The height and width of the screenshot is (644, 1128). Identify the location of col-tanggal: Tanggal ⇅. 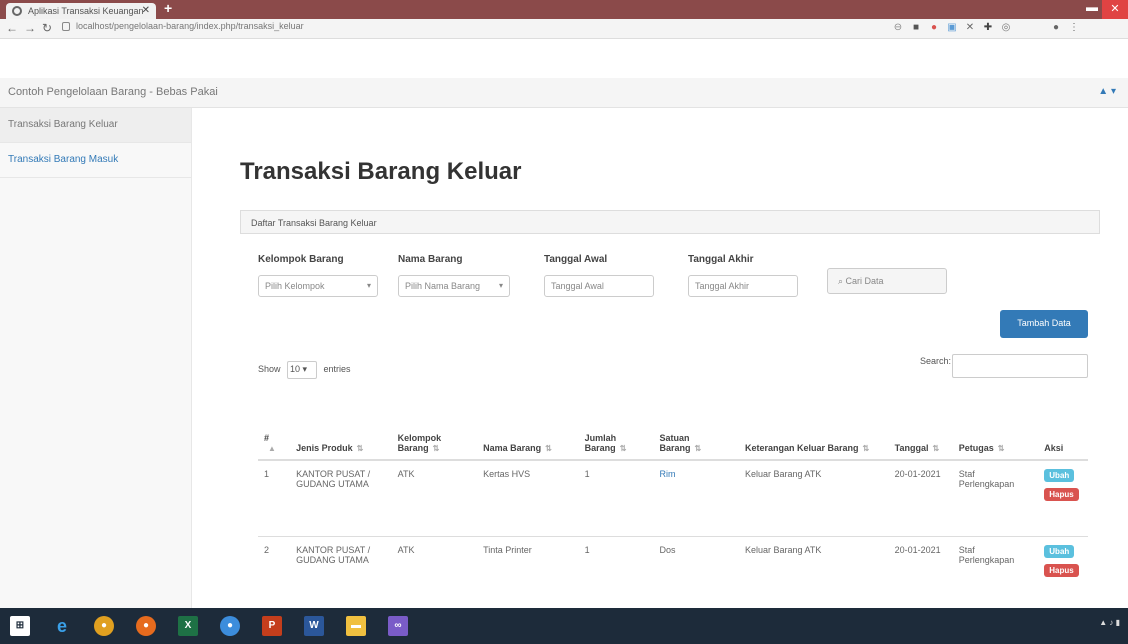
(920, 424).